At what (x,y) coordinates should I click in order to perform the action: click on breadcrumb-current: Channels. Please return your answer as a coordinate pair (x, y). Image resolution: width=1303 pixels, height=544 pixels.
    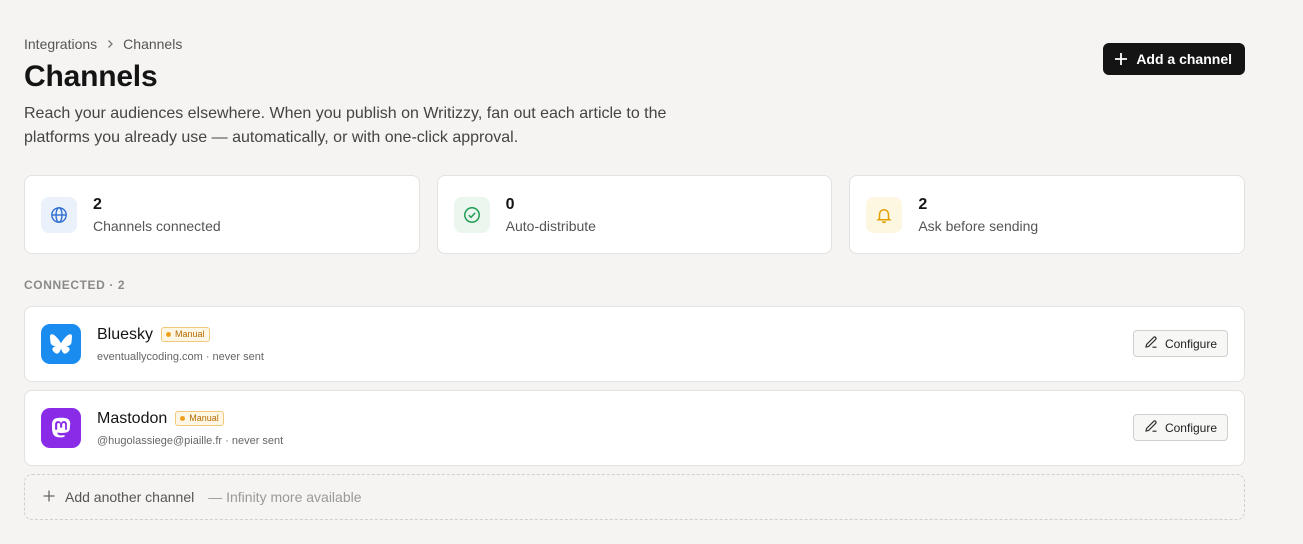
    Looking at the image, I should click on (153, 44).